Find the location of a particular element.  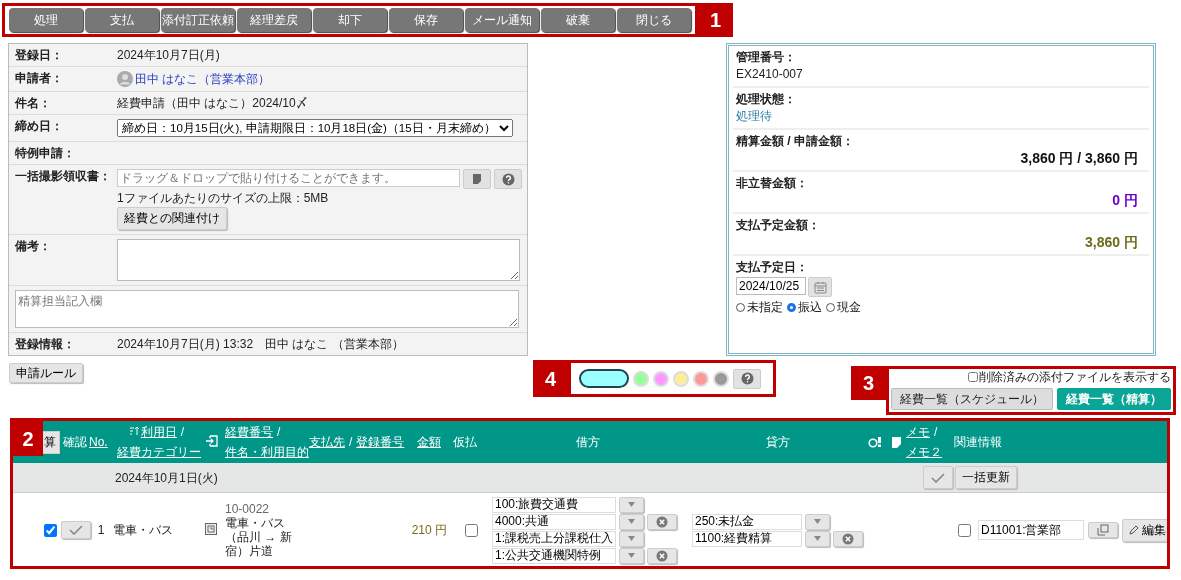

link-expense-button: 経費との関連付け is located at coordinates (172, 218).